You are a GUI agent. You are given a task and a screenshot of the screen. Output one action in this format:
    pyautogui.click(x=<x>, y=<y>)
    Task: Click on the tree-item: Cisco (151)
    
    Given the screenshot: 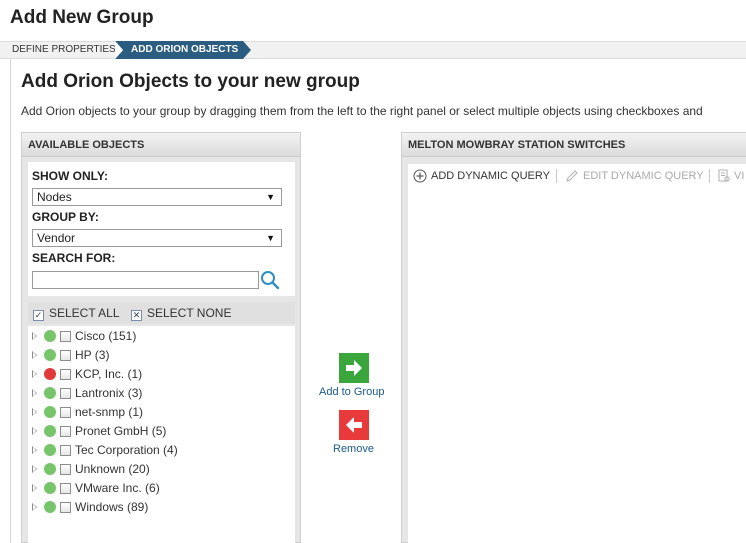 What is the action you would take?
    pyautogui.click(x=161, y=336)
    